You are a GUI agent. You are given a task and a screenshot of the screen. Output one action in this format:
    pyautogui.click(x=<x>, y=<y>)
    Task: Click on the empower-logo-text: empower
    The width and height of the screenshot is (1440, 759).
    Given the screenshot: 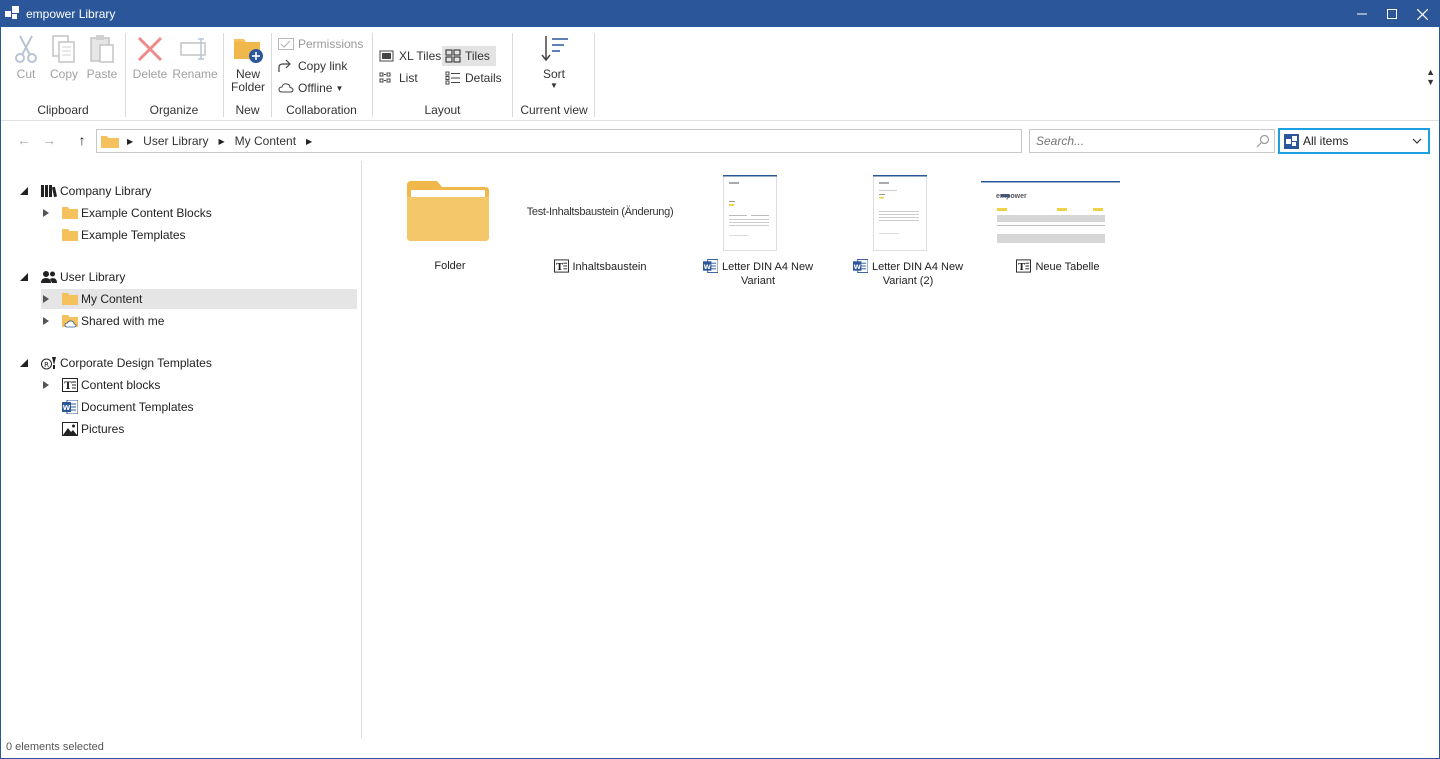 What is the action you would take?
    pyautogui.click(x=1011, y=196)
    